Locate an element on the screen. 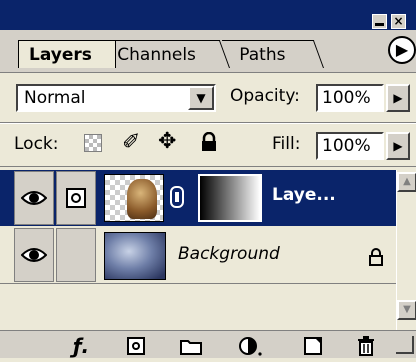  tab-channels: Channels is located at coordinates (165, 54).